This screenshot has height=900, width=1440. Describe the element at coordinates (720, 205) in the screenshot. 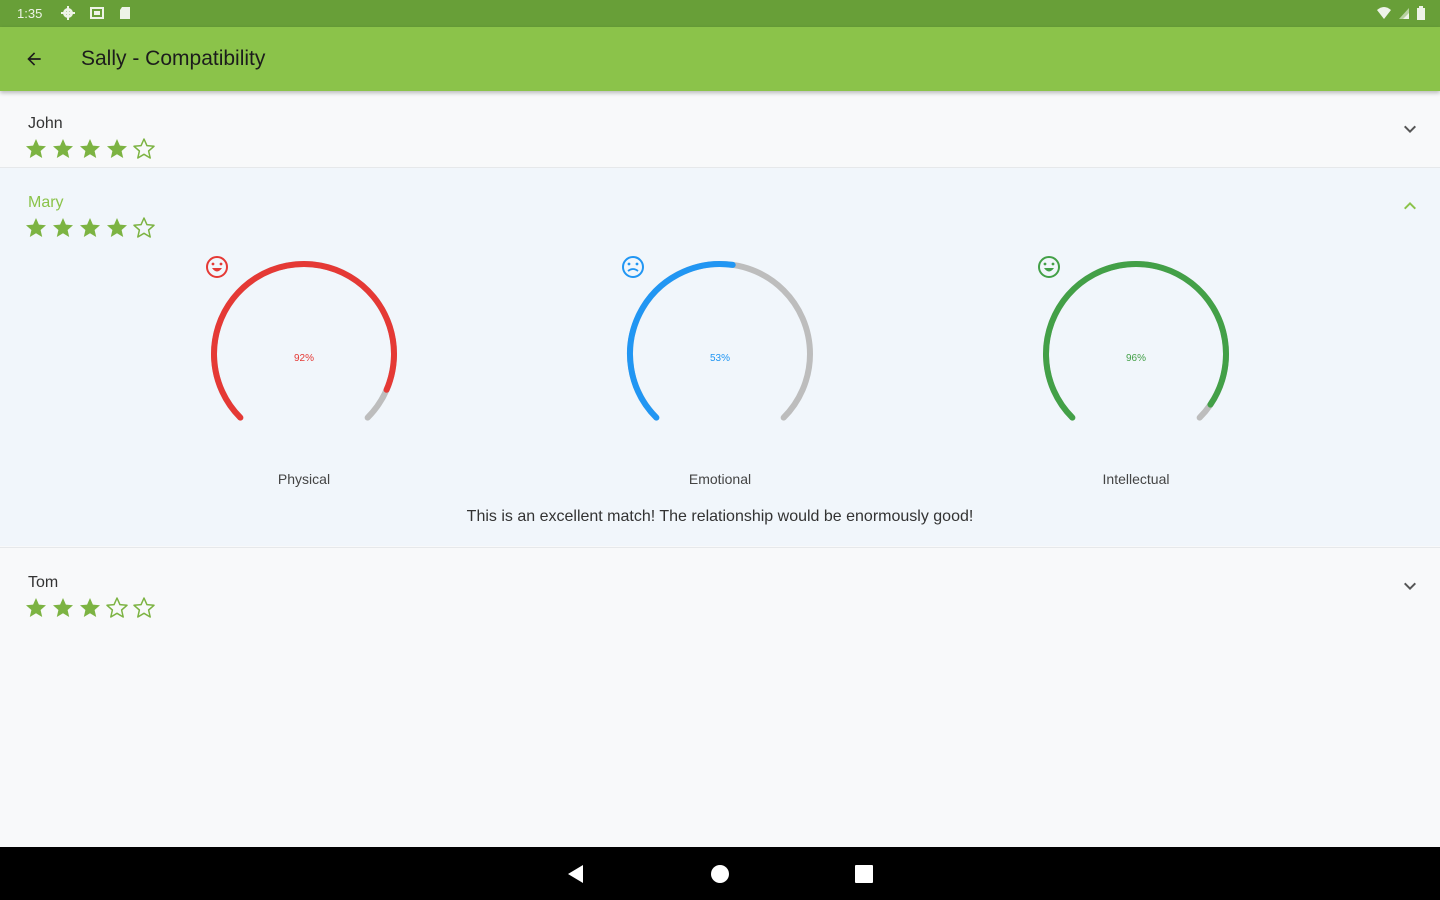

I see `match-row-mary: Mary` at that location.